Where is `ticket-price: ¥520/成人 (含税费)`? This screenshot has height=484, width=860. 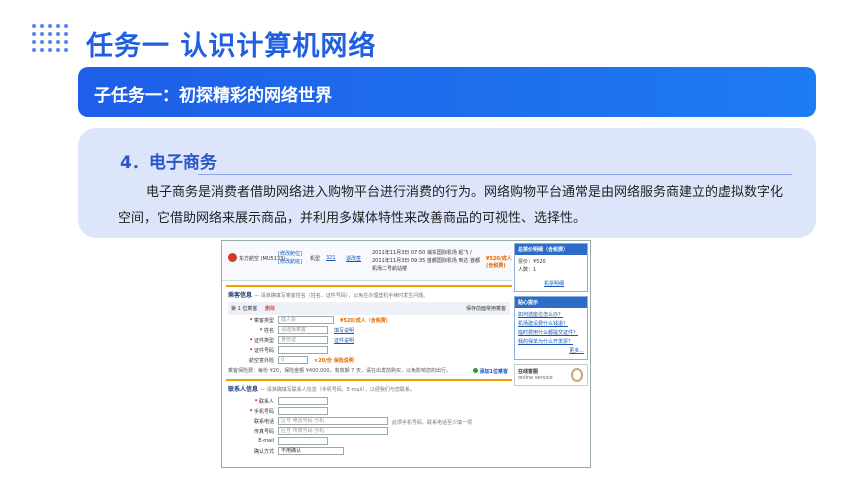 ticket-price: ¥520/成人 (含税费) is located at coordinates (499, 262).